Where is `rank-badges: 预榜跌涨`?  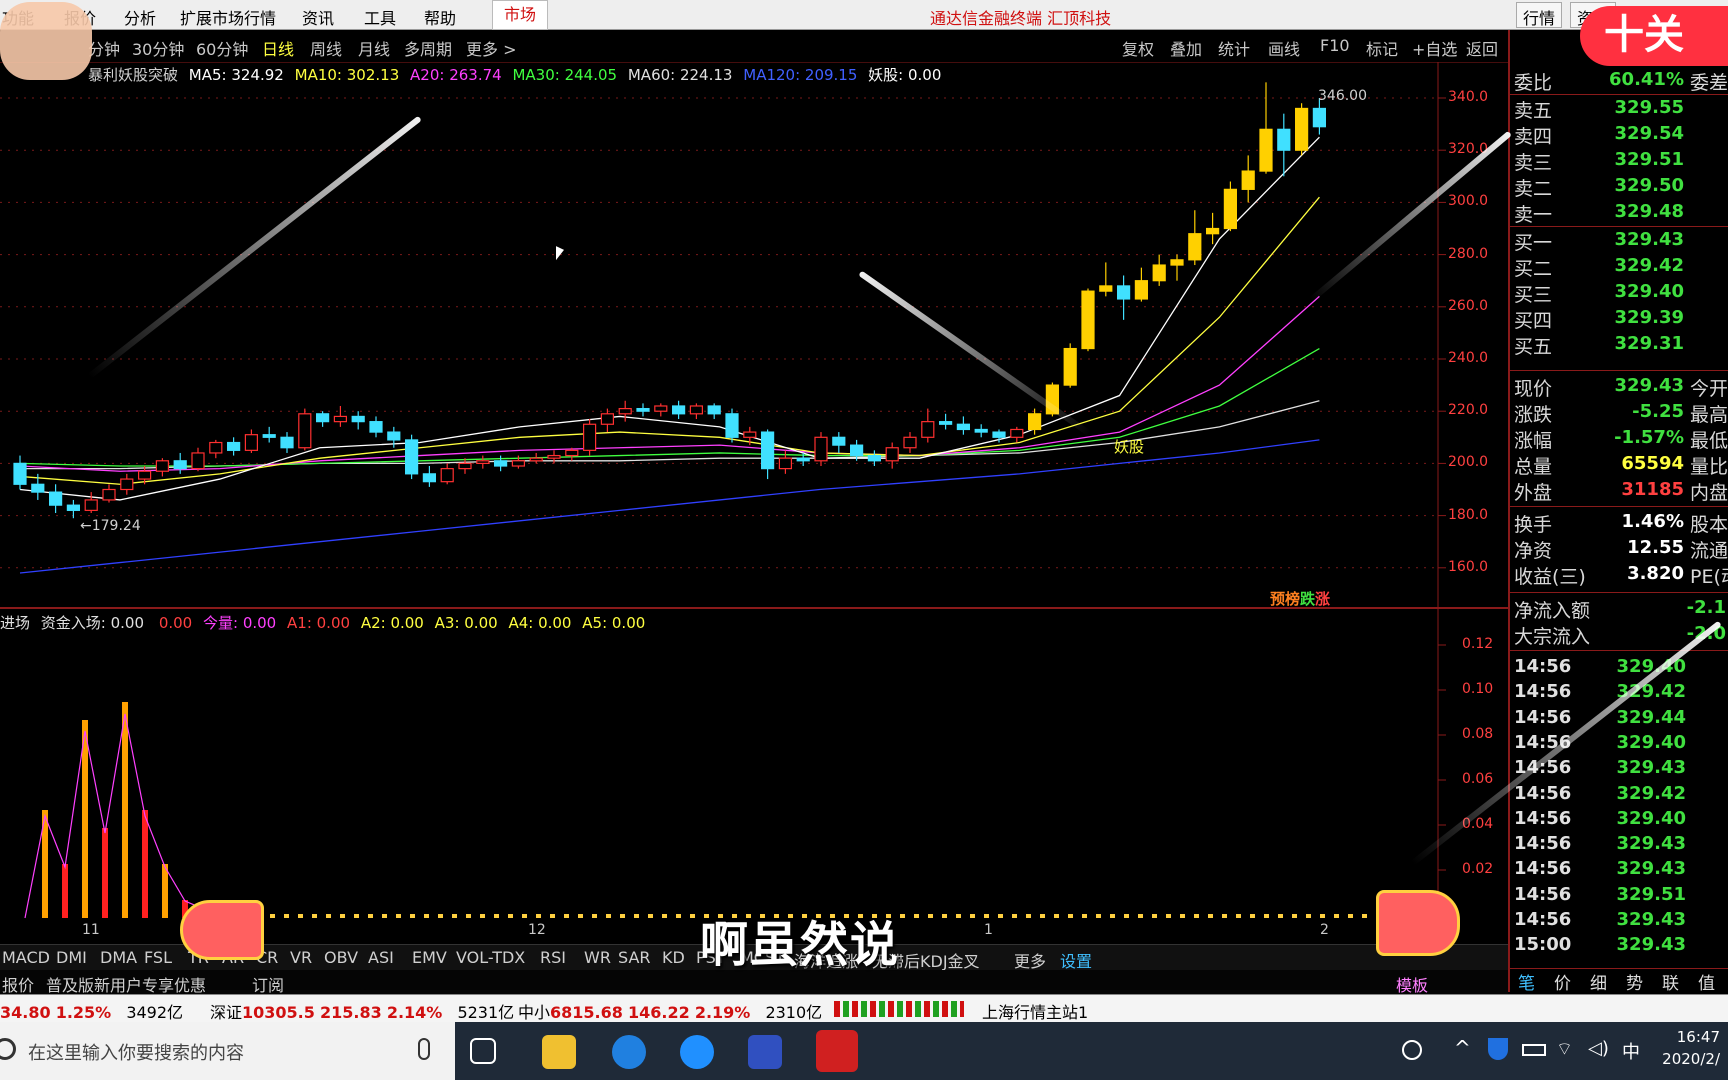
rank-badges: 预榜跌涨 is located at coordinates (1300, 598).